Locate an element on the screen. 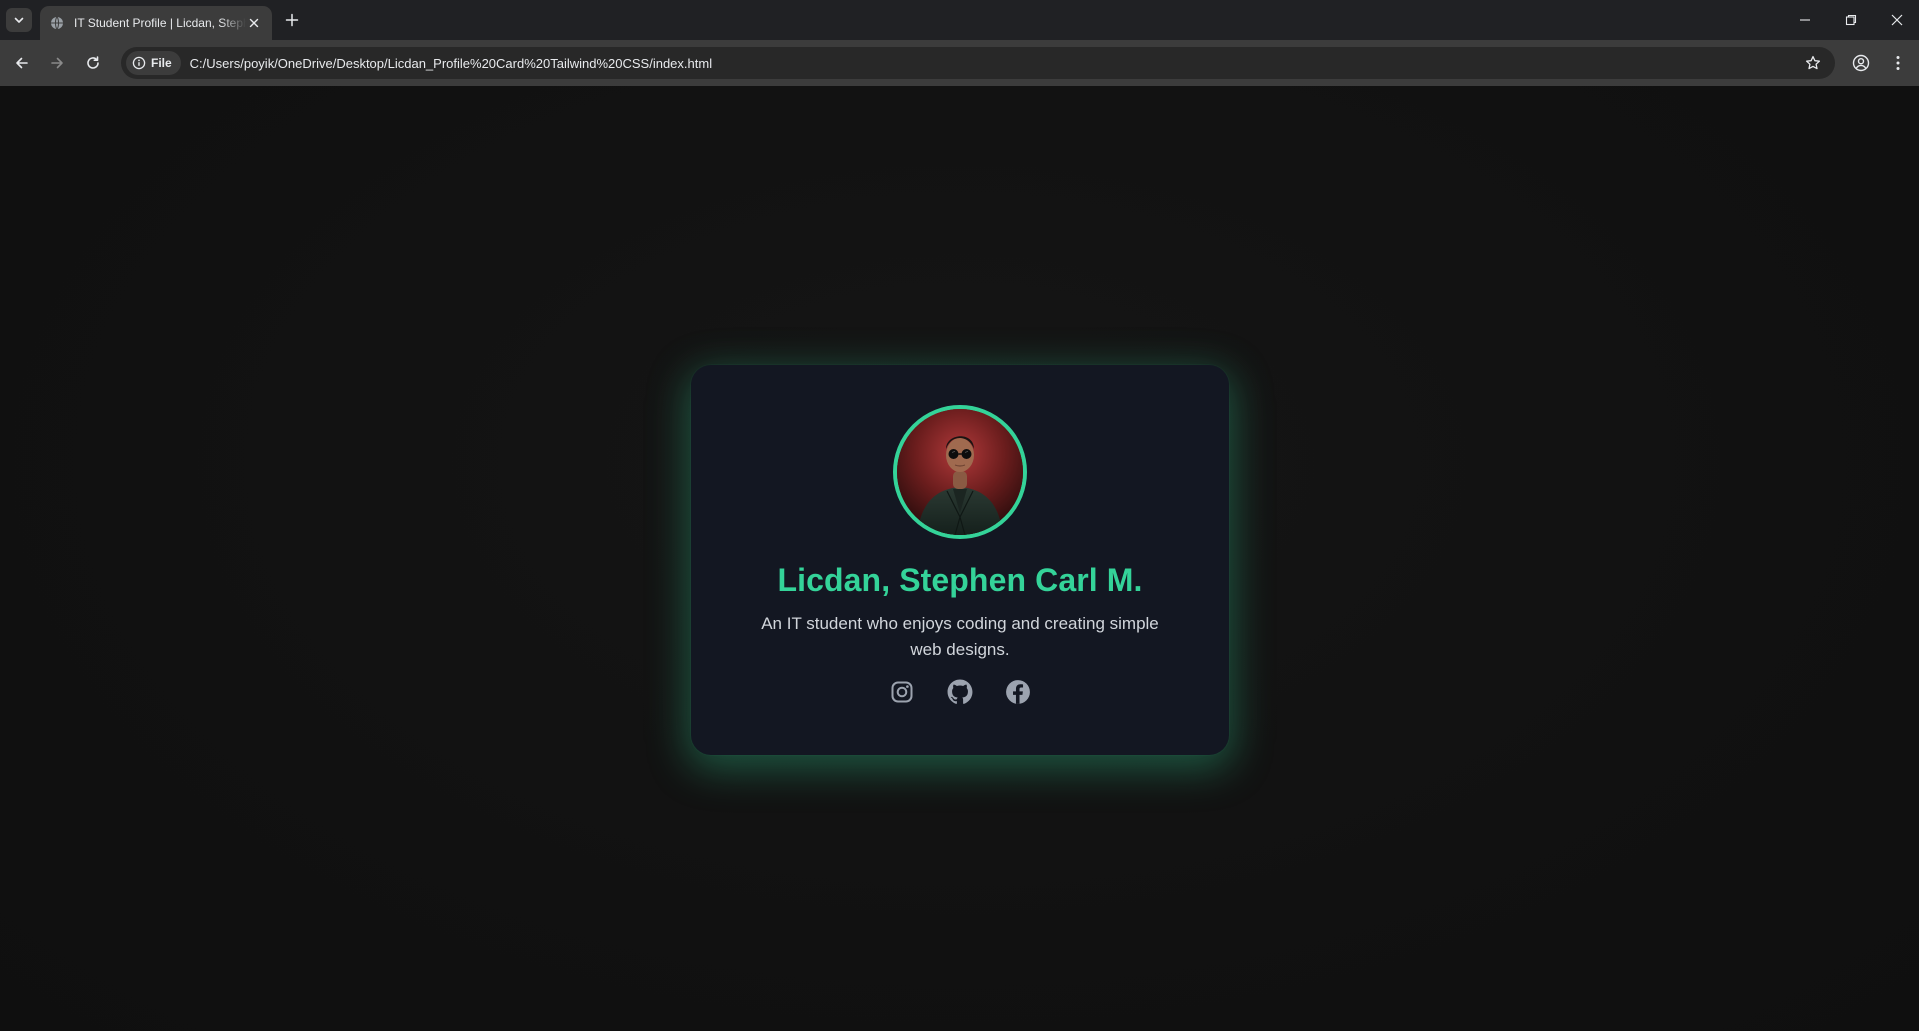 The image size is (1919, 1031). new-tab-button is located at coordinates (292, 20).